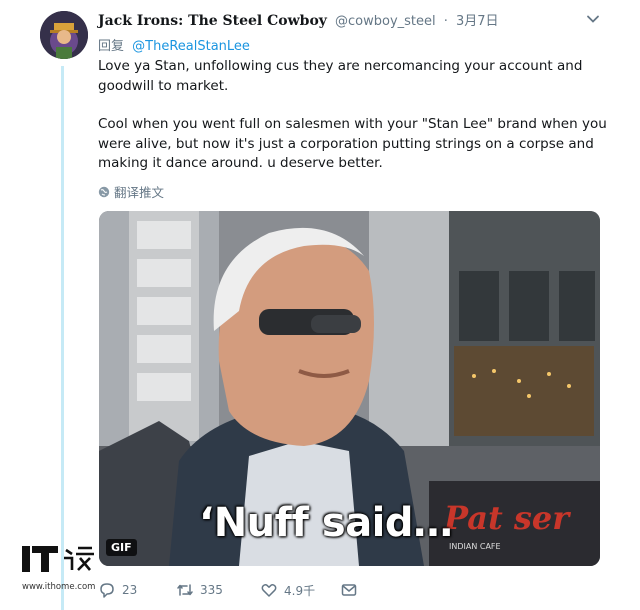  I want to click on like-count: 4.9千, so click(300, 590).